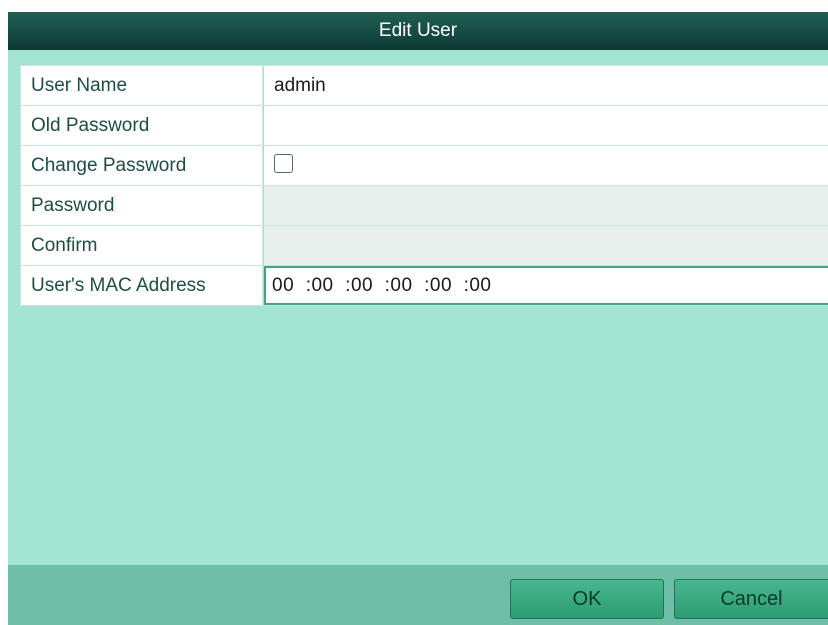 The image size is (828, 625). Describe the element at coordinates (141, 245) in the screenshot. I see `confirm-label: Confirm` at that location.